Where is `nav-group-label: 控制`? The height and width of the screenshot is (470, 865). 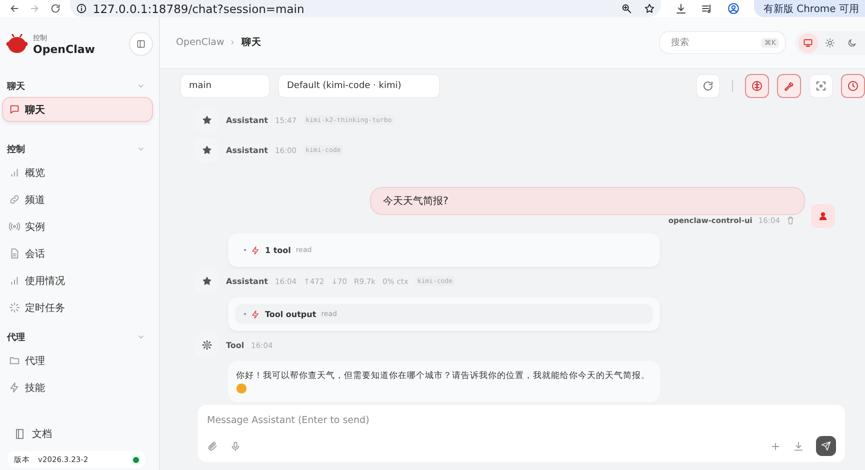
nav-group-label: 控制 is located at coordinates (16, 150).